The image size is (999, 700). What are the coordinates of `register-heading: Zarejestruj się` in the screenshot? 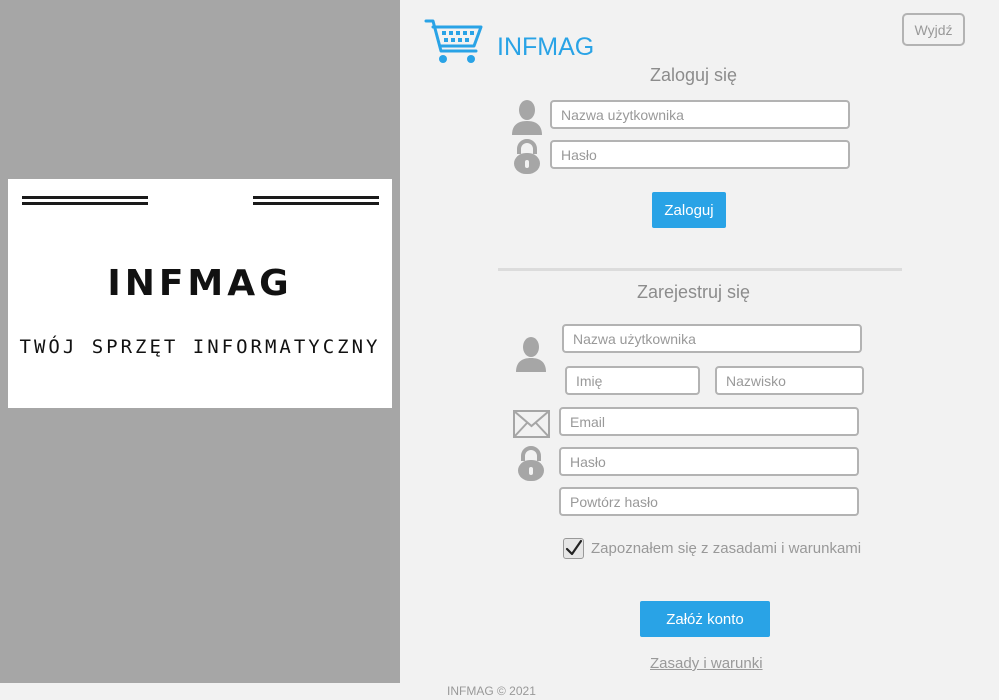 It's located at (693, 292).